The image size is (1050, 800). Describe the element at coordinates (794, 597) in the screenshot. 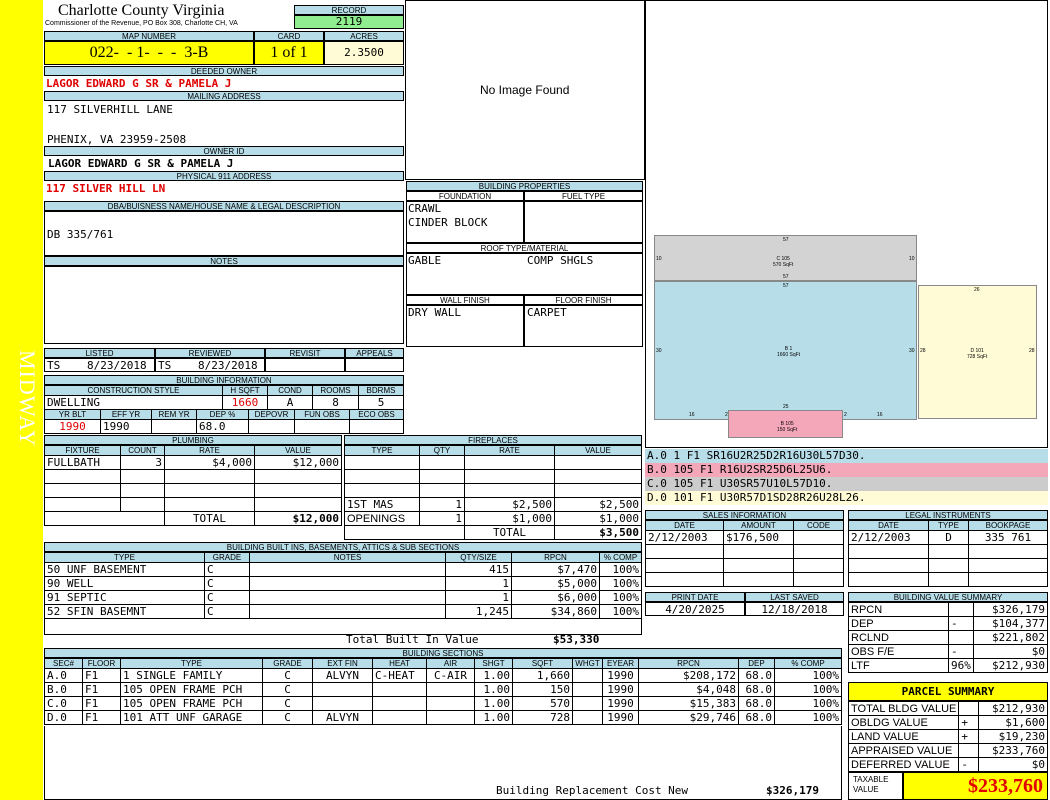

I see `last-saved-label: LAST SAVED` at that location.